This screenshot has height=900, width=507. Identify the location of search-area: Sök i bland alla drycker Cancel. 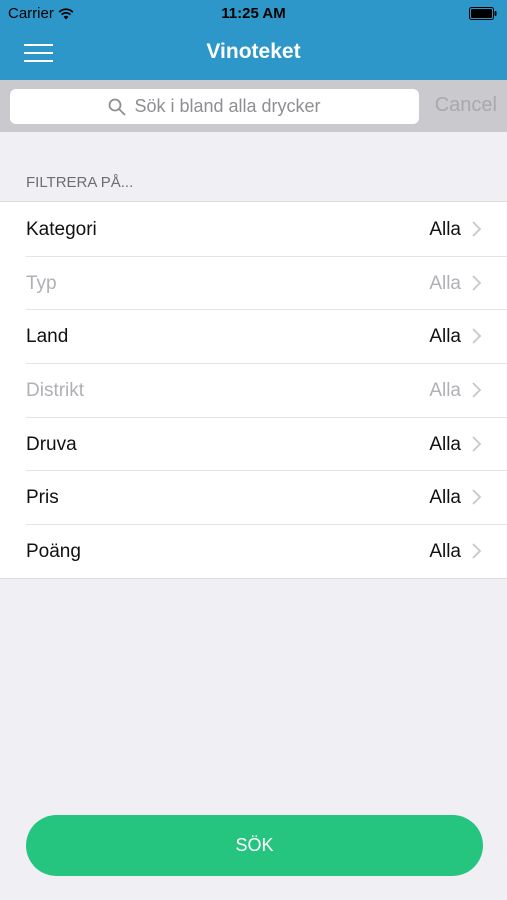
(253, 106).